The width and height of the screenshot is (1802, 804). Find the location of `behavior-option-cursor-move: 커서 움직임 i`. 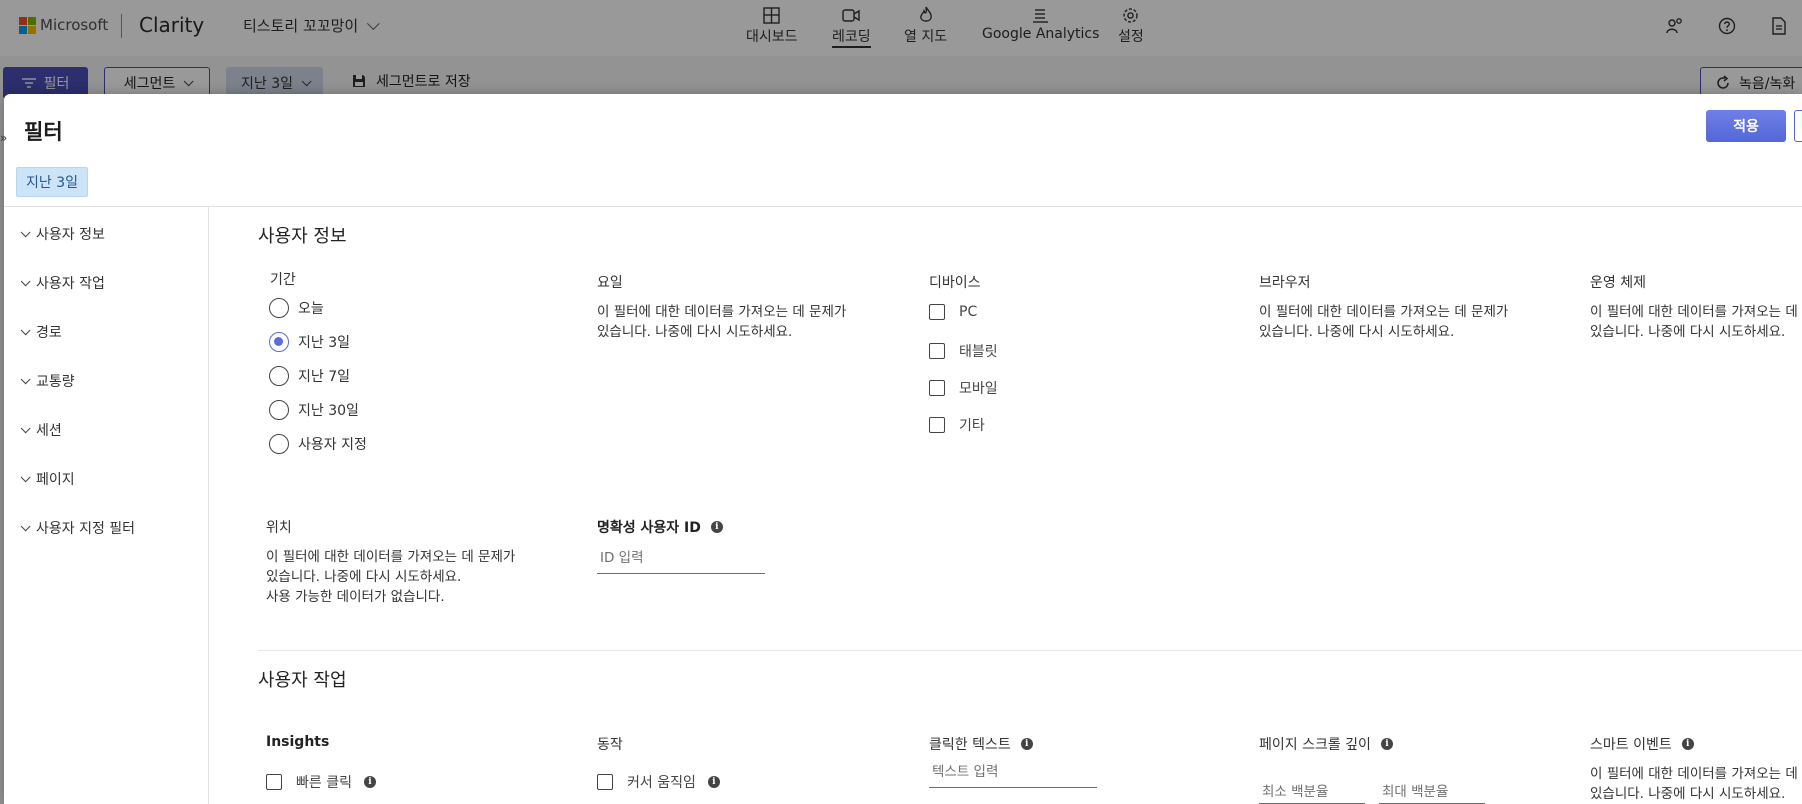

behavior-option-cursor-move: 커서 움직임 i is located at coordinates (658, 782).